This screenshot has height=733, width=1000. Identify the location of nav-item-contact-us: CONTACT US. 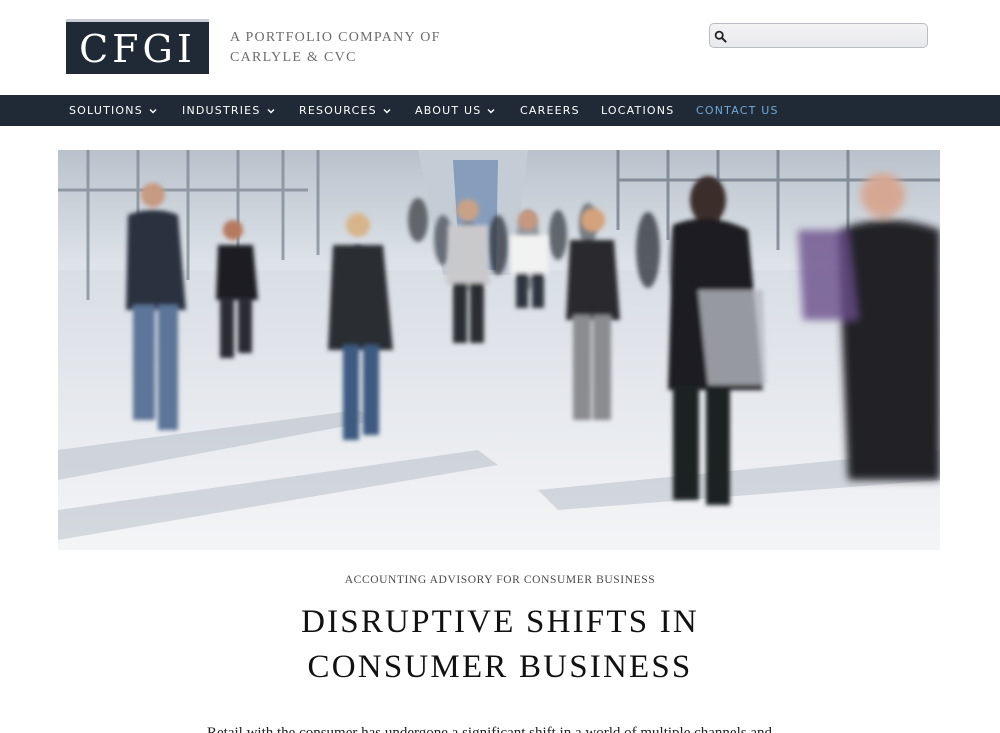
(737, 110).